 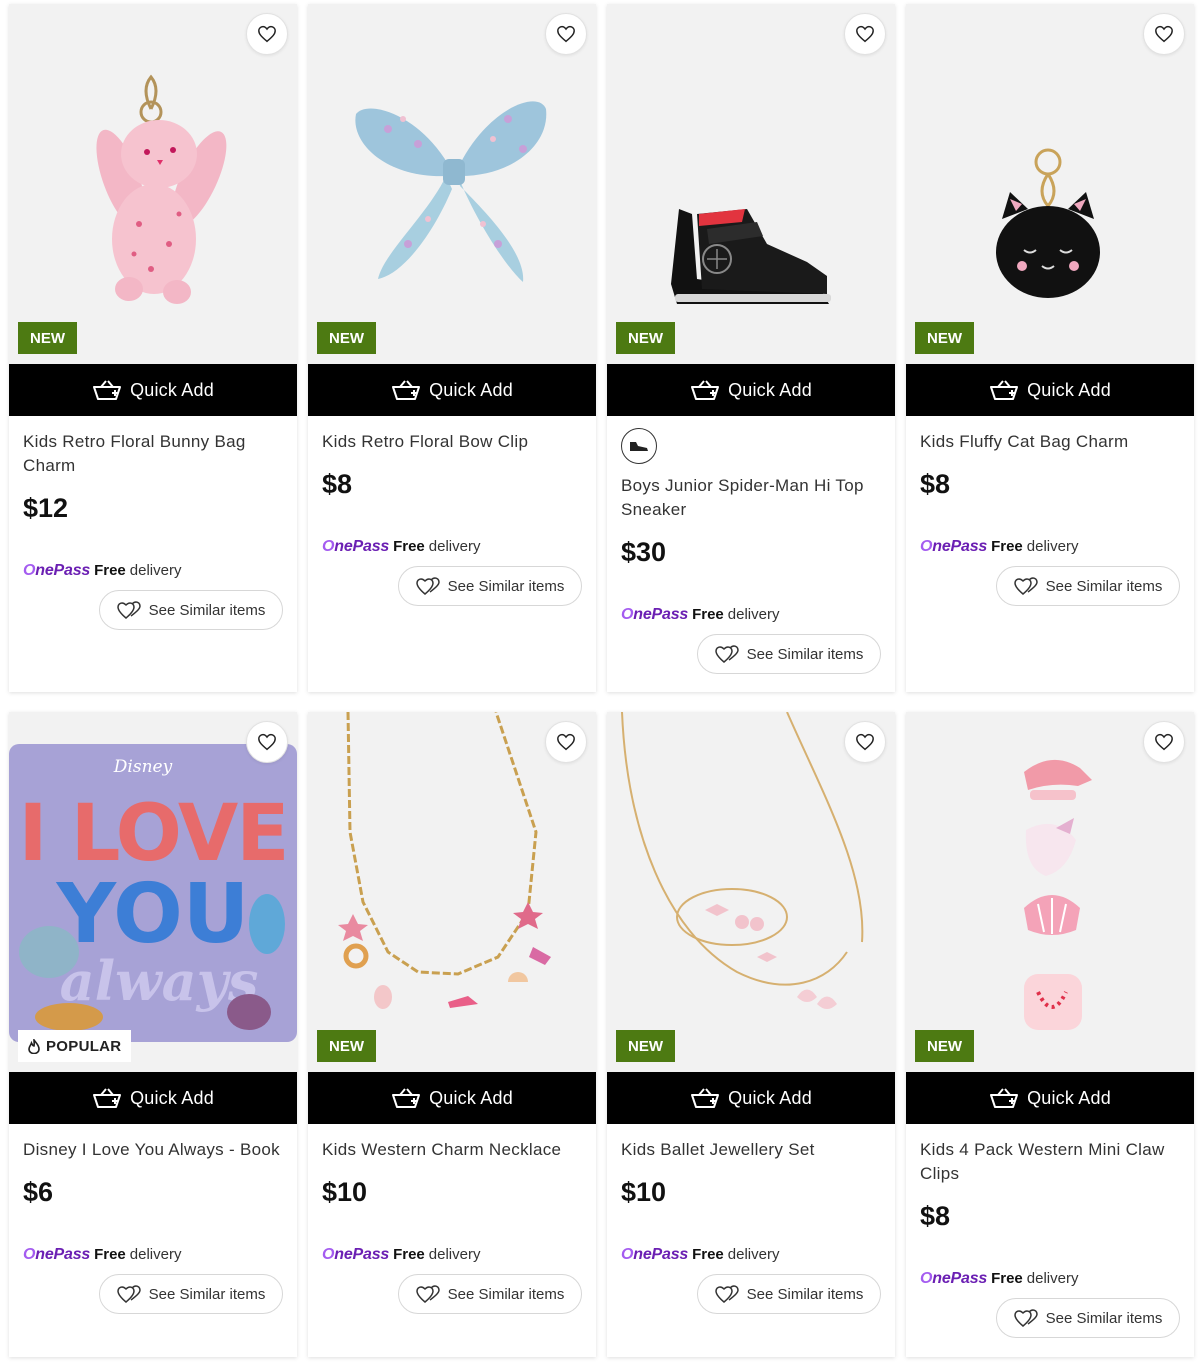 What do you see at coordinates (751, 256) in the screenshot?
I see `black-hi-top-sneaker-image` at bounding box center [751, 256].